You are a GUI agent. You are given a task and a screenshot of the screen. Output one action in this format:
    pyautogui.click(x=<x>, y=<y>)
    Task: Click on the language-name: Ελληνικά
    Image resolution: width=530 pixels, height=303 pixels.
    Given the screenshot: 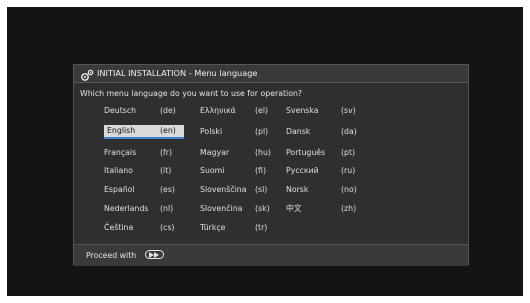 What is the action you would take?
    pyautogui.click(x=218, y=110)
    